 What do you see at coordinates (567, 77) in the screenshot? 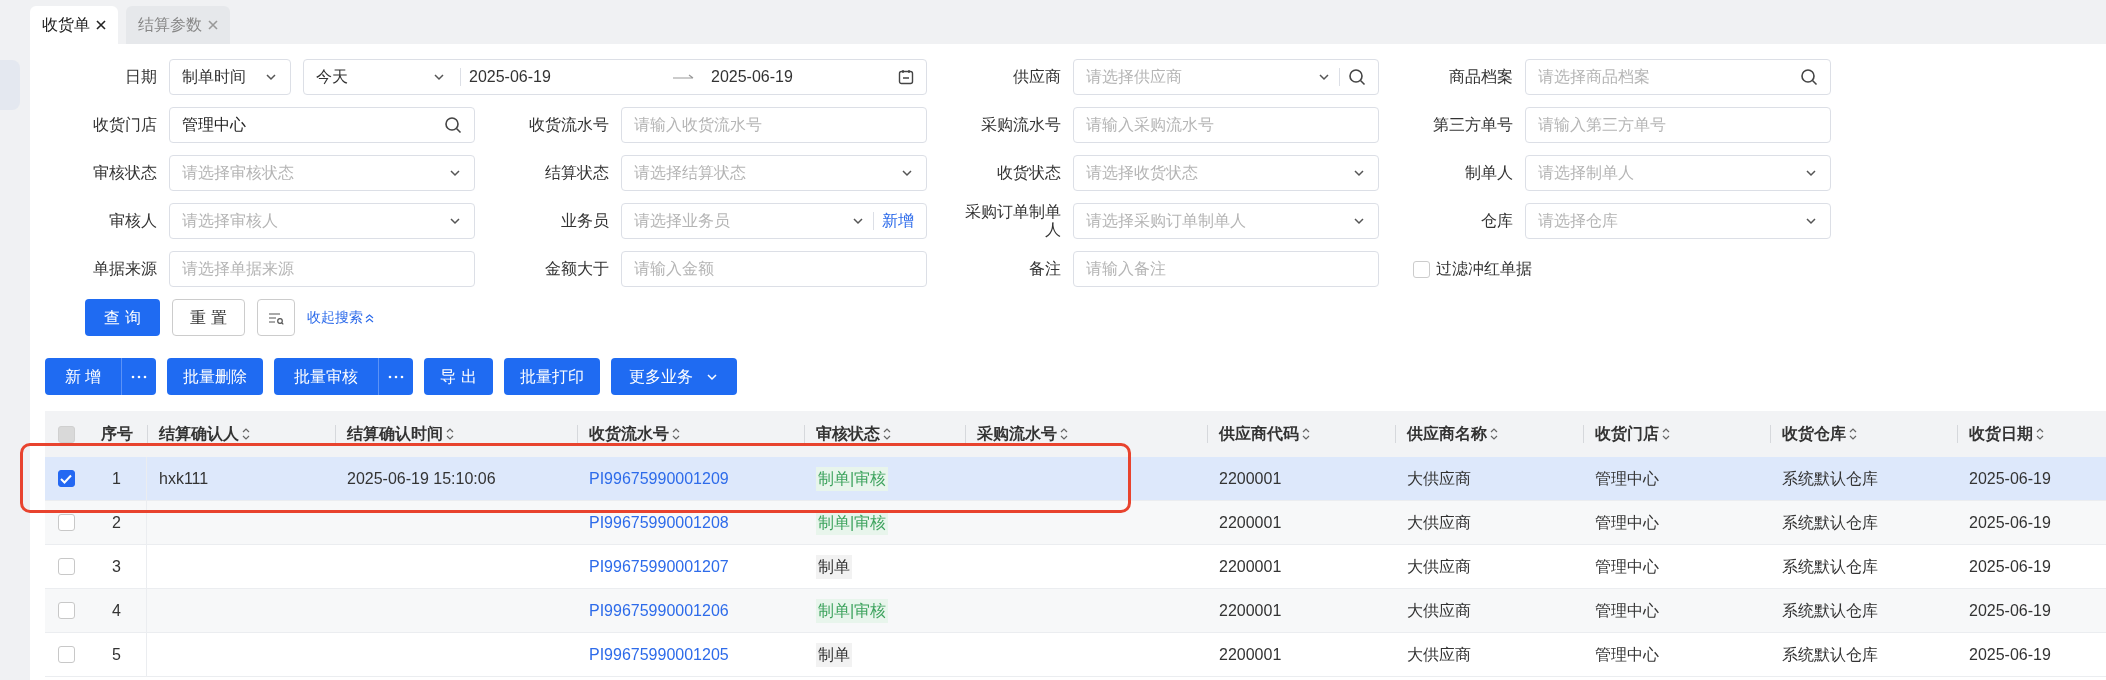
I see `start-date: 2025-06-19` at bounding box center [567, 77].